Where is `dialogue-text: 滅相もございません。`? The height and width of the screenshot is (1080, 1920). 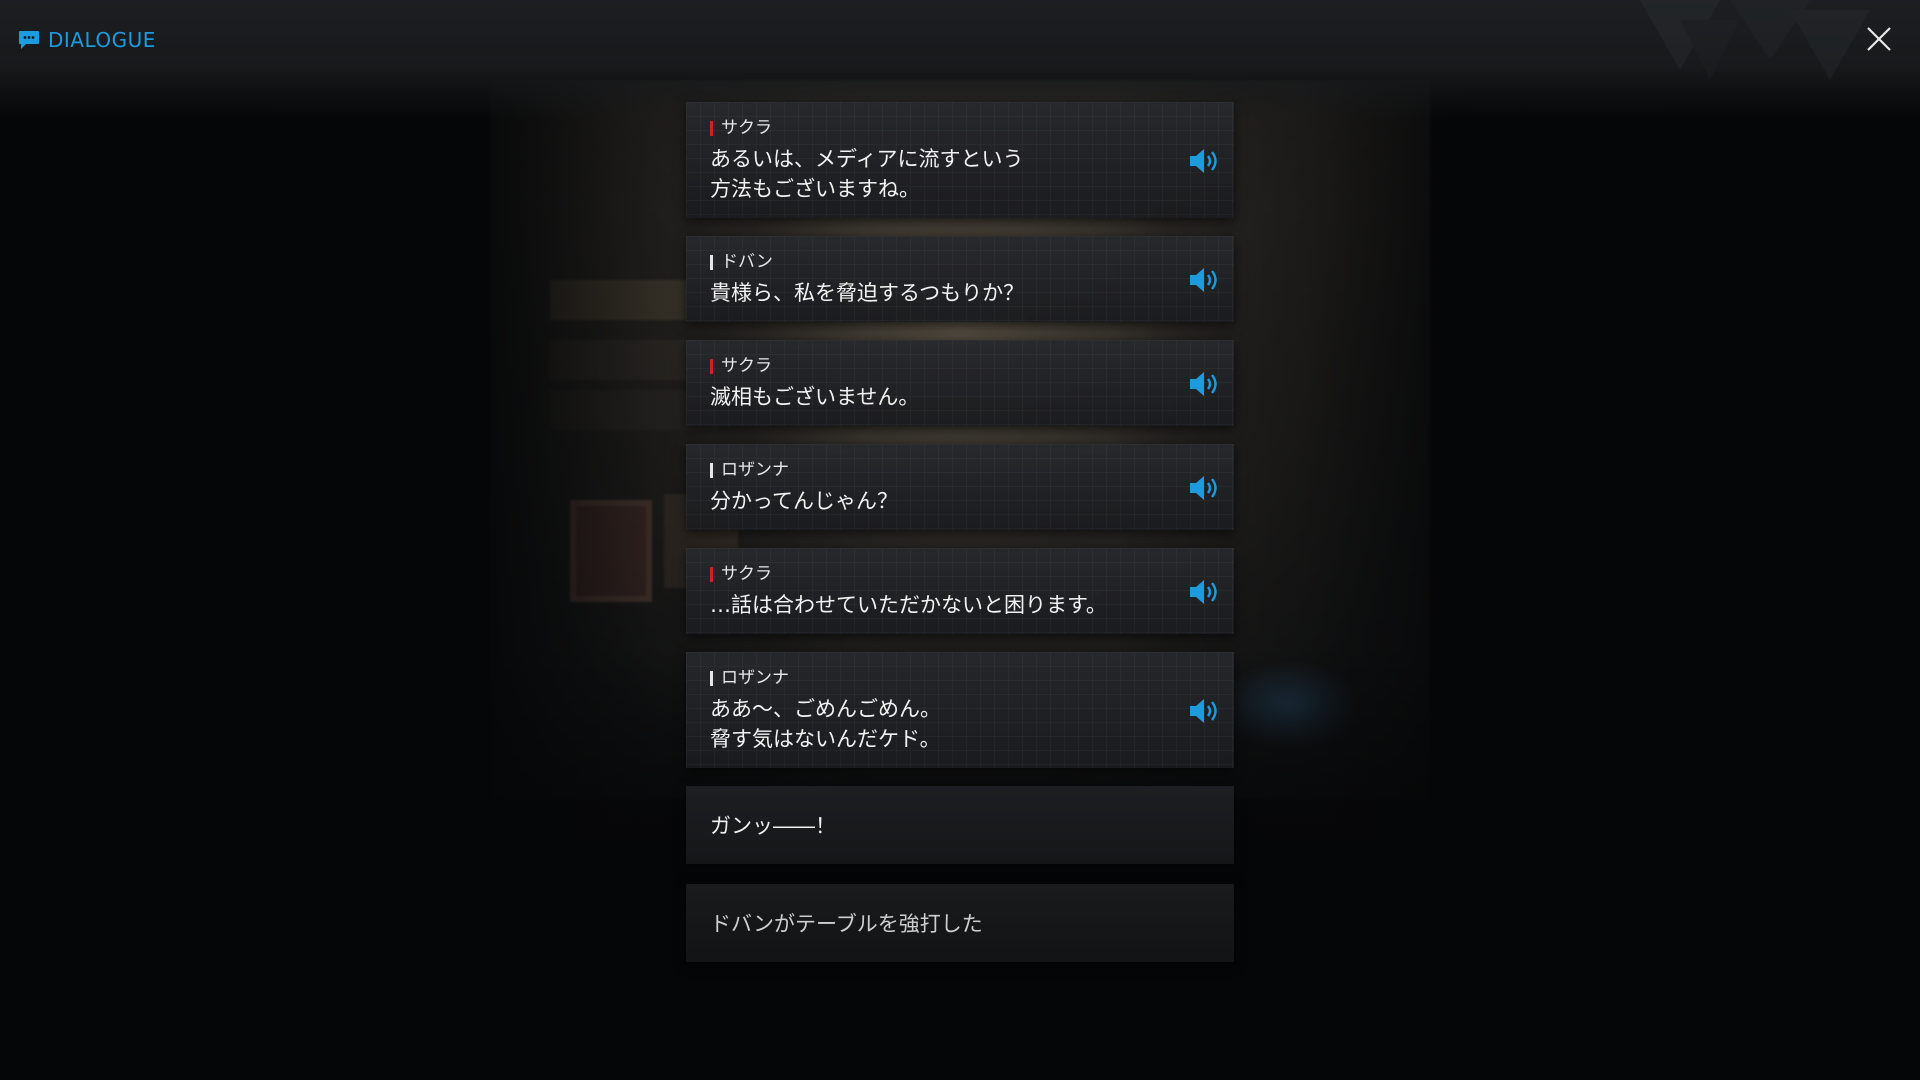
dialogue-text: 滅相もございません。 is located at coordinates (815, 397).